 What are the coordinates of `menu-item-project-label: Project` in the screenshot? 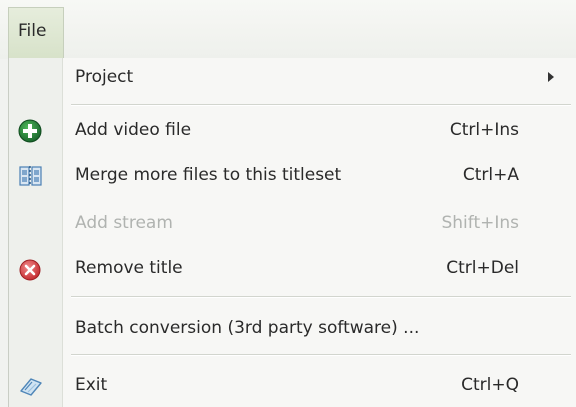 It's located at (104, 77).